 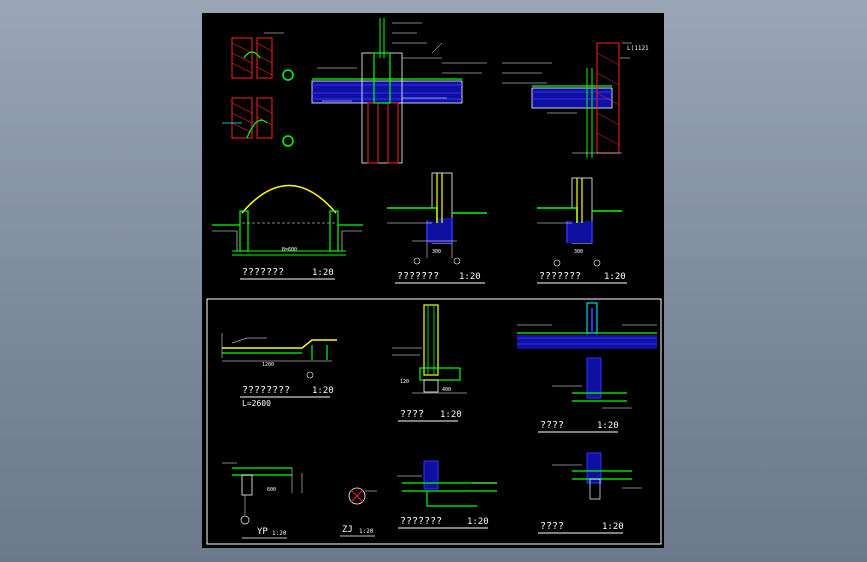 I want to click on scale-t9: 1:20, so click(x=279, y=533).